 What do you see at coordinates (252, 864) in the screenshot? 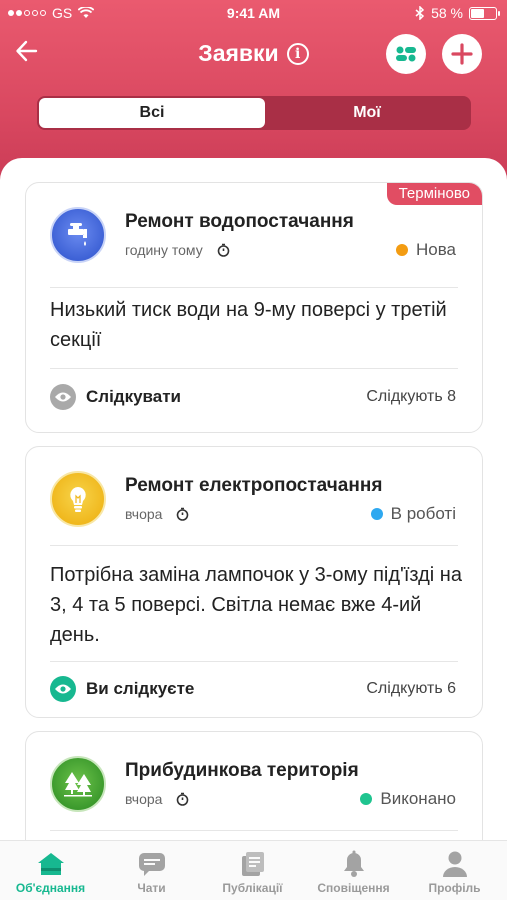
I see `publications-icon` at bounding box center [252, 864].